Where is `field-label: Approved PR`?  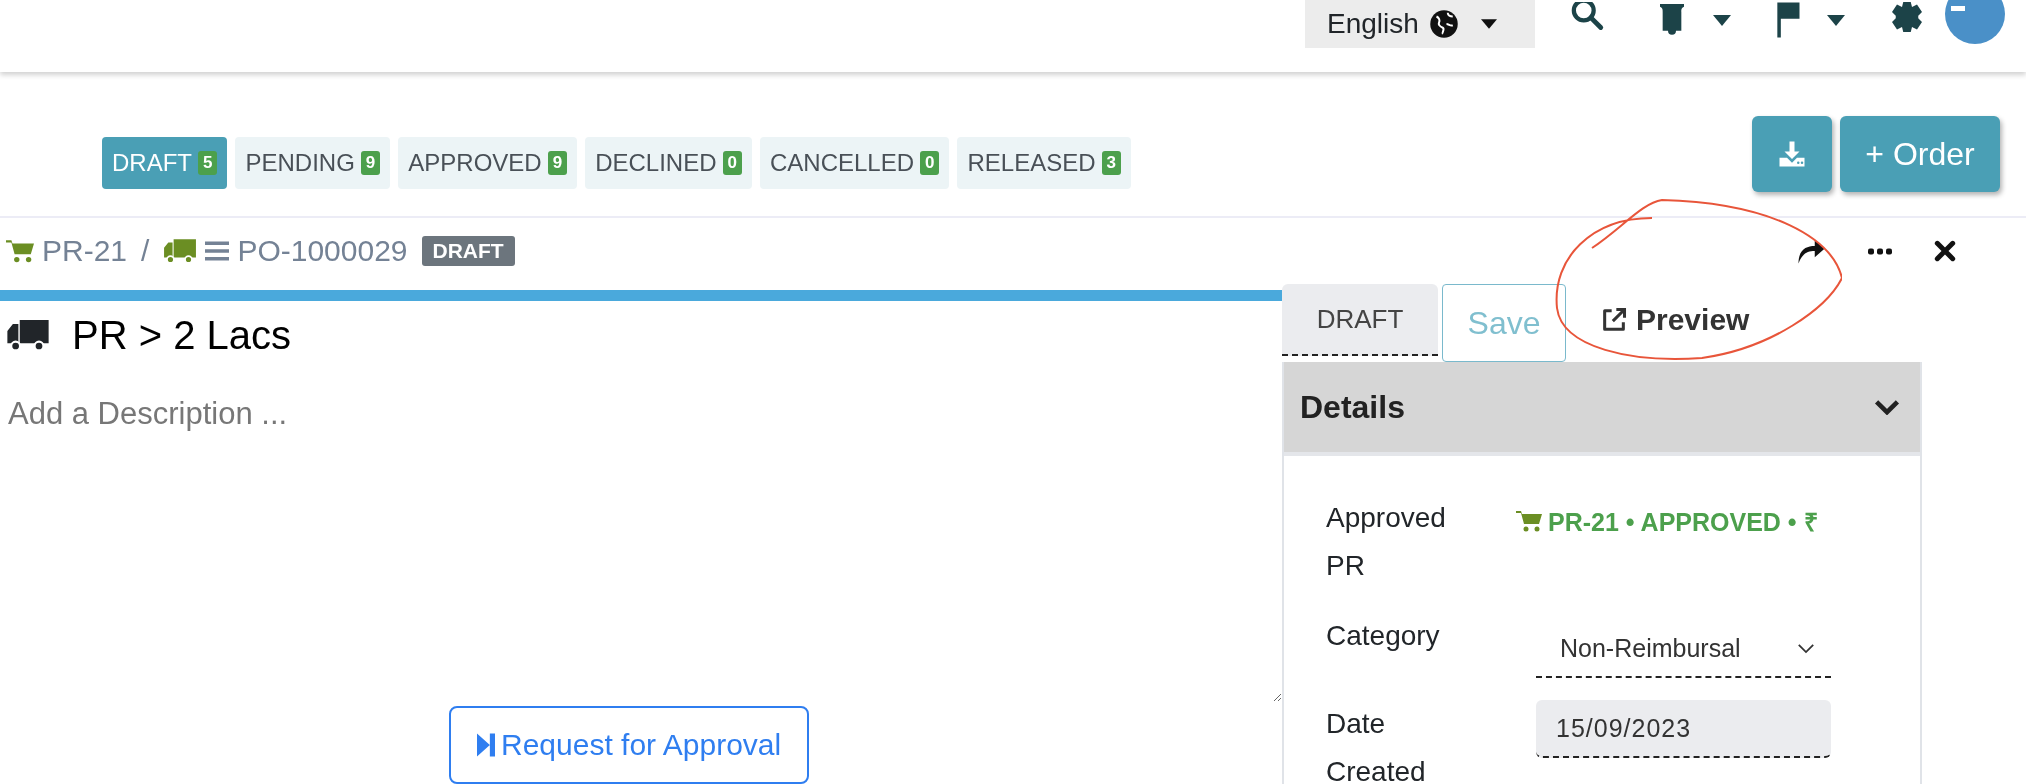 field-label: Approved PR is located at coordinates (1386, 542).